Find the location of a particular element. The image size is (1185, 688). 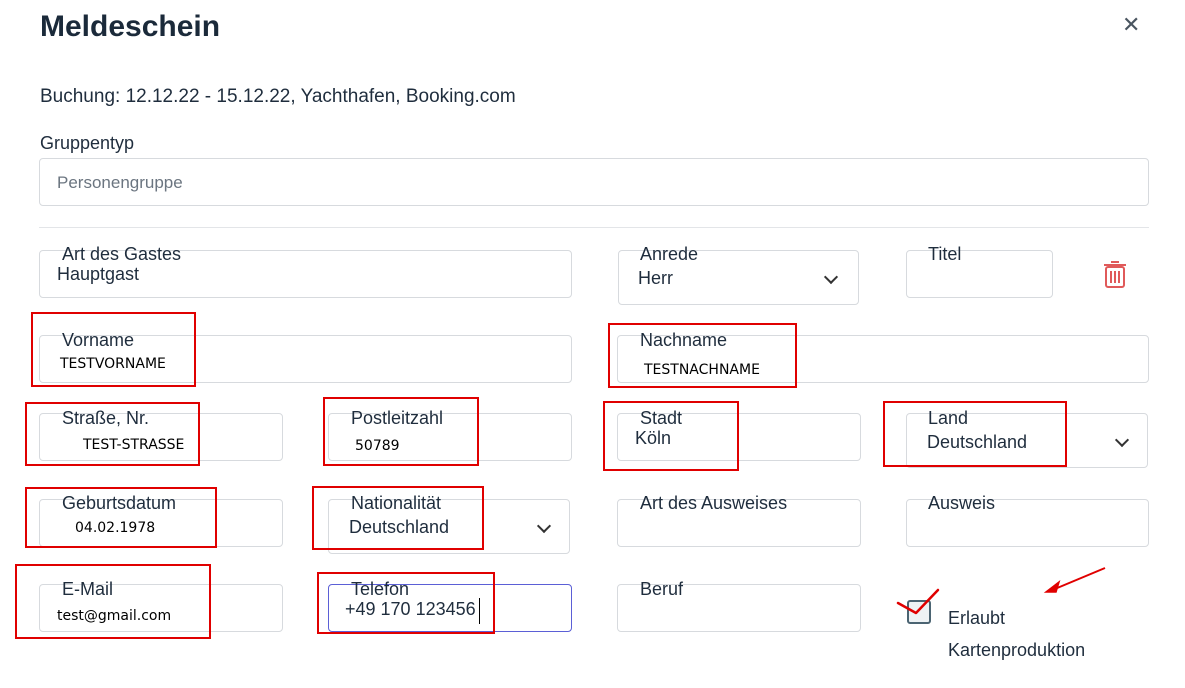

annotation-marks is located at coordinates (1001, 591).